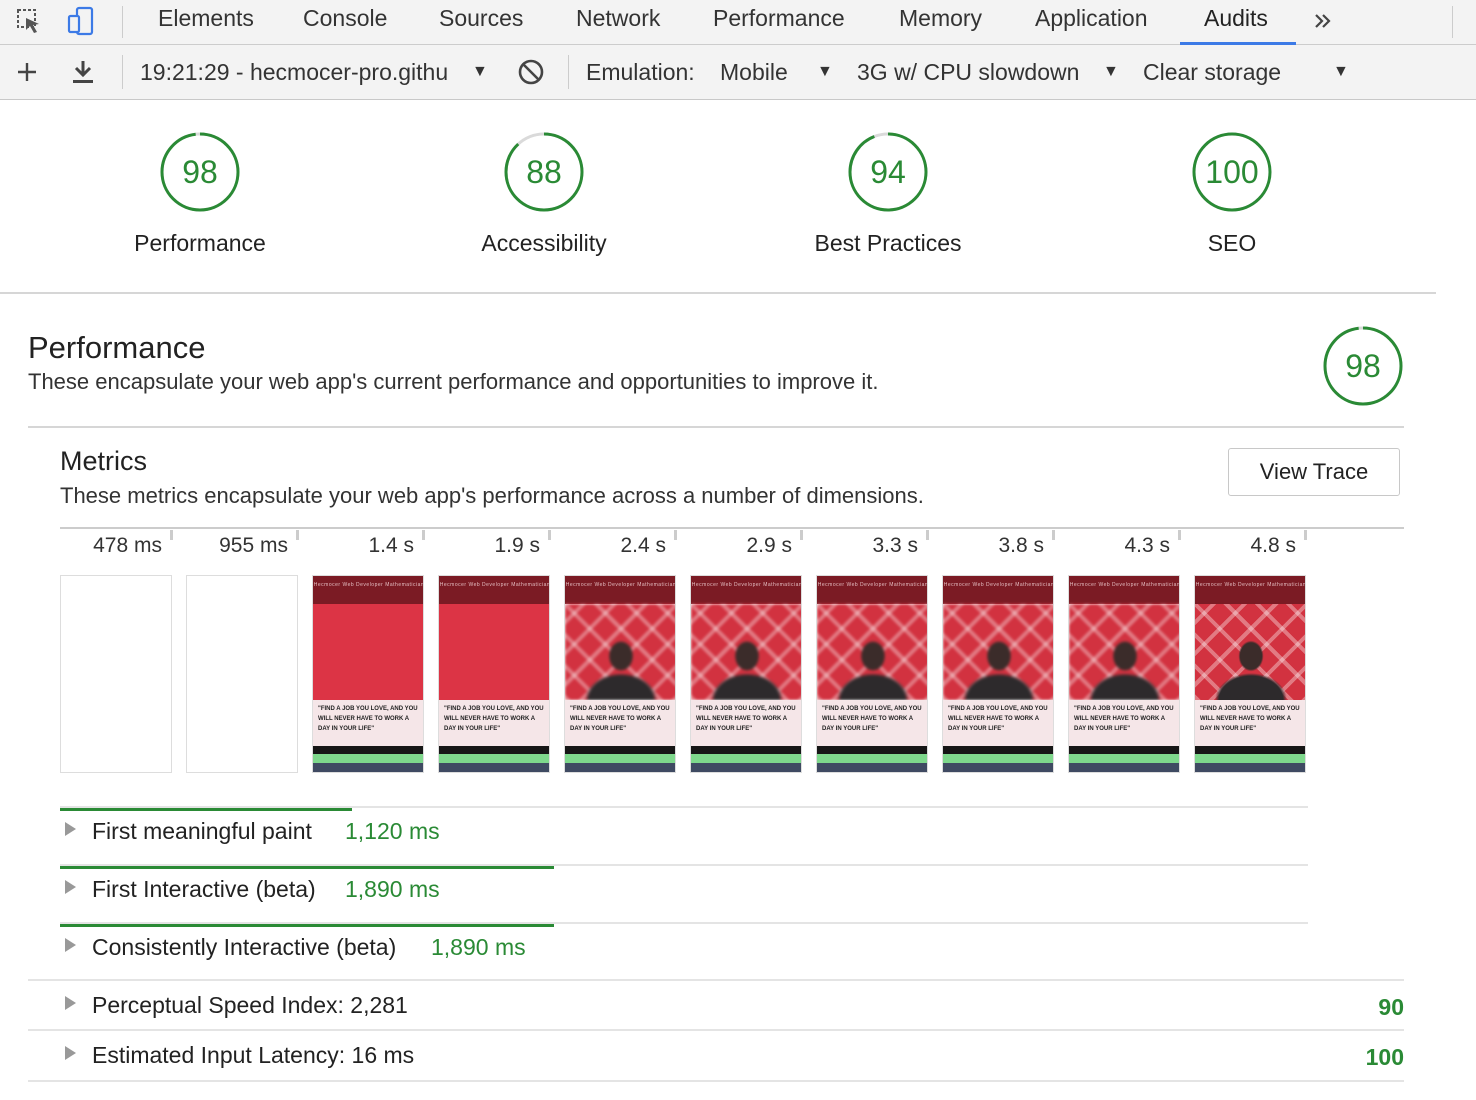  What do you see at coordinates (103, 461) in the screenshot?
I see `metrics-title: Metrics` at bounding box center [103, 461].